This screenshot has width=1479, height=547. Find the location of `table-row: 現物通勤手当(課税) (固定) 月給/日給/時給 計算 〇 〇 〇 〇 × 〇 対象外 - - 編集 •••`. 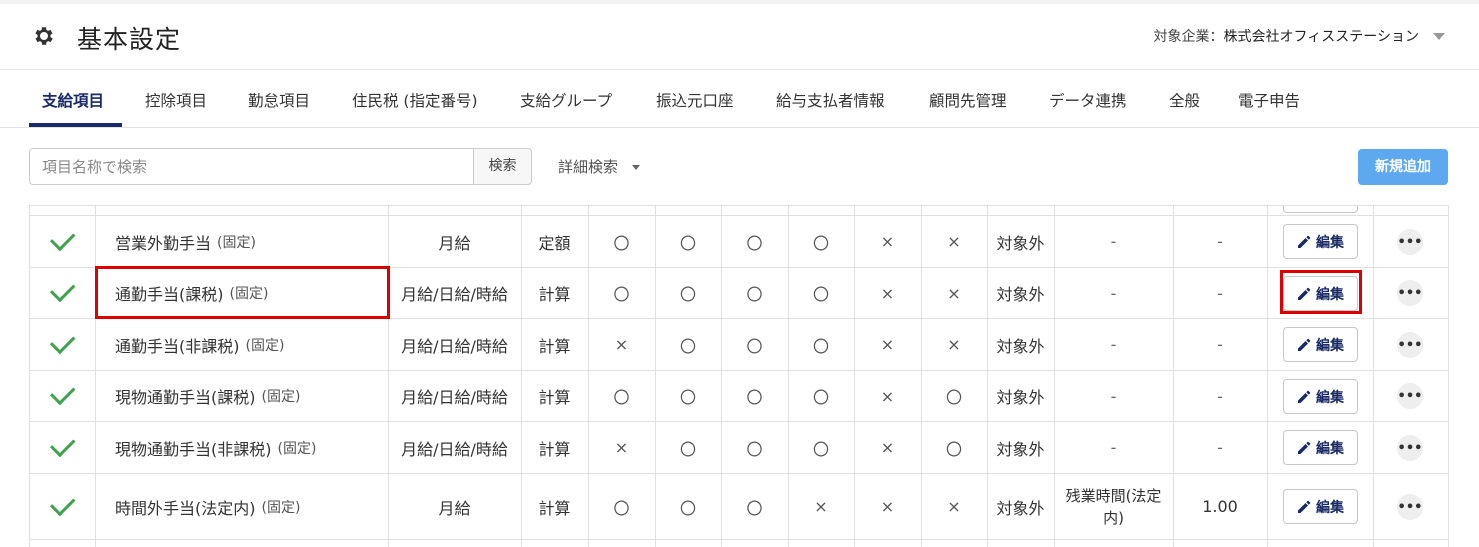

table-row: 現物通勤手当(課税) (固定) 月給/日給/時給 計算 〇 〇 〇 〇 × 〇 対象外 - - 編集 ••• is located at coordinates (739, 396).